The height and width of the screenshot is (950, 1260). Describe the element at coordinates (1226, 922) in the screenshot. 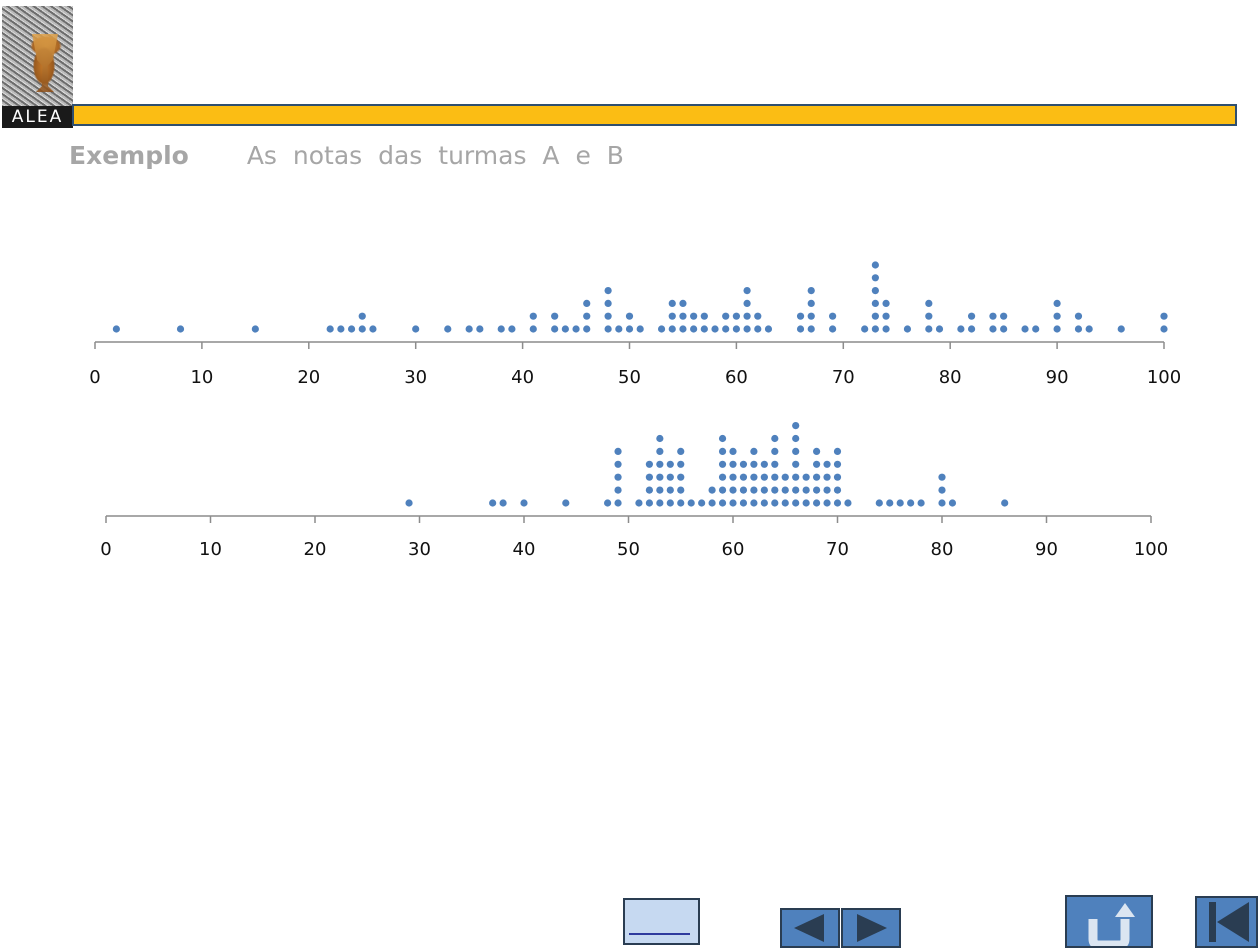

I see `first-slide-button` at that location.